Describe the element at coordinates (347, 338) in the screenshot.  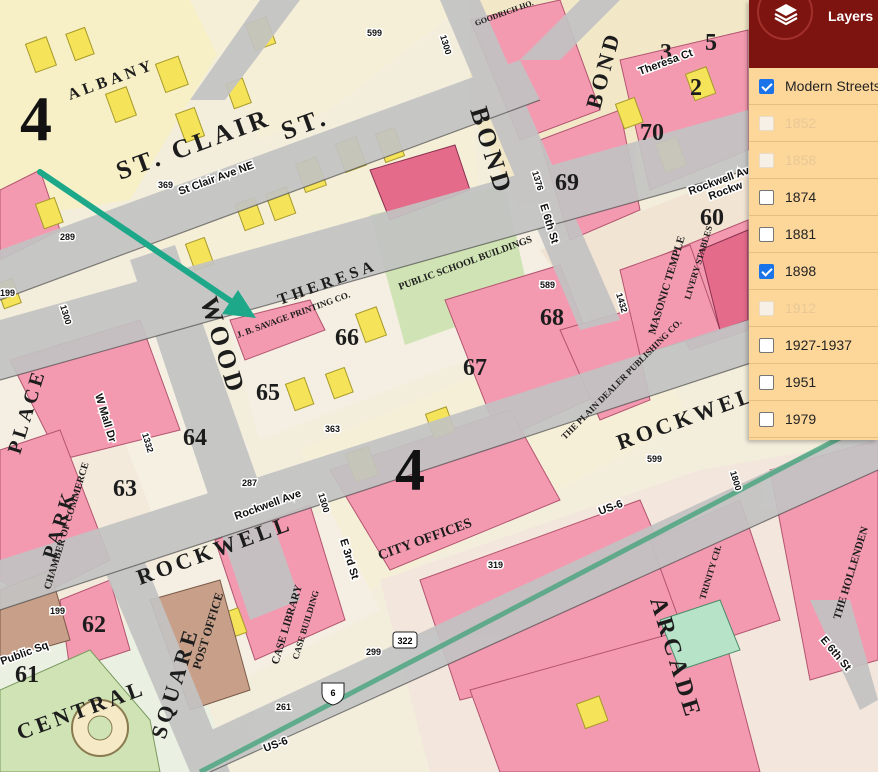
I see `block-number: 66` at that location.